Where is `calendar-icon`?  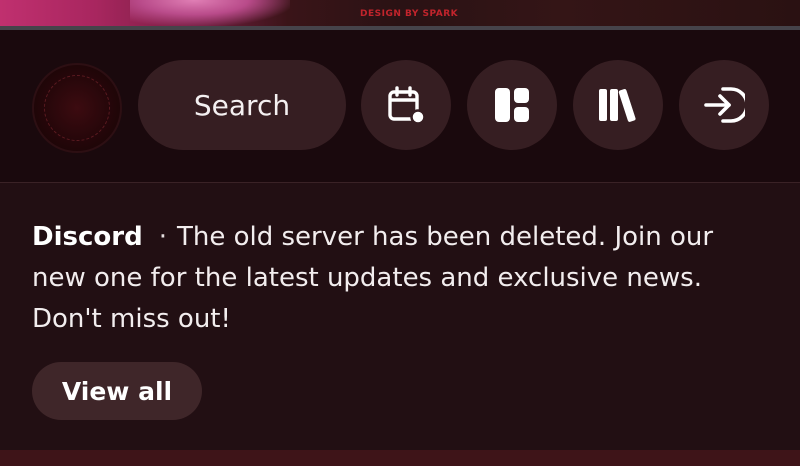
calendar-icon is located at coordinates (407, 105).